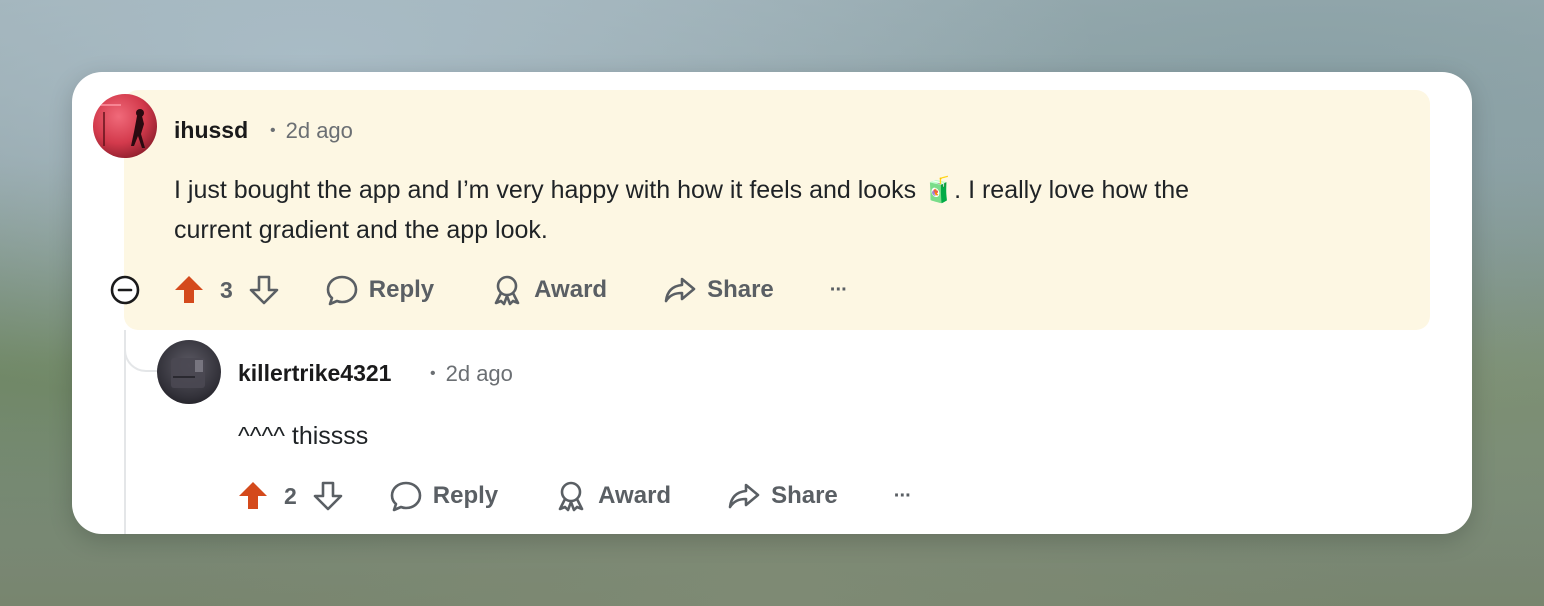 This screenshot has height=606, width=1544. I want to click on reply-time: 2d ago, so click(479, 373).